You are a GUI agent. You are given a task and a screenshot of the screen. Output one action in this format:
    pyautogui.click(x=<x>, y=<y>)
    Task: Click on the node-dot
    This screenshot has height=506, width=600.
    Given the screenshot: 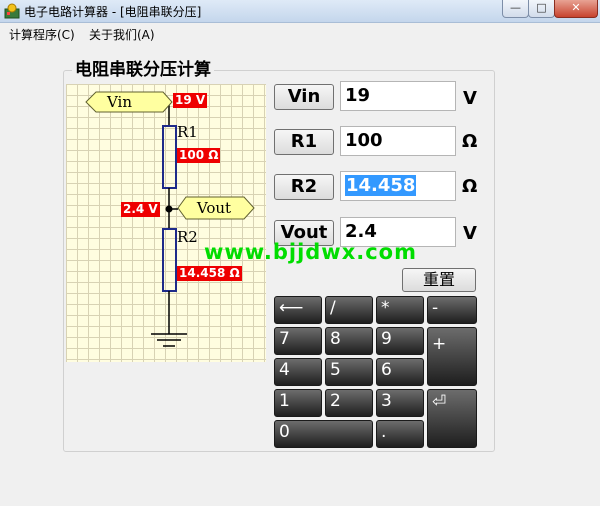 What is the action you would take?
    pyautogui.click(x=169, y=209)
    